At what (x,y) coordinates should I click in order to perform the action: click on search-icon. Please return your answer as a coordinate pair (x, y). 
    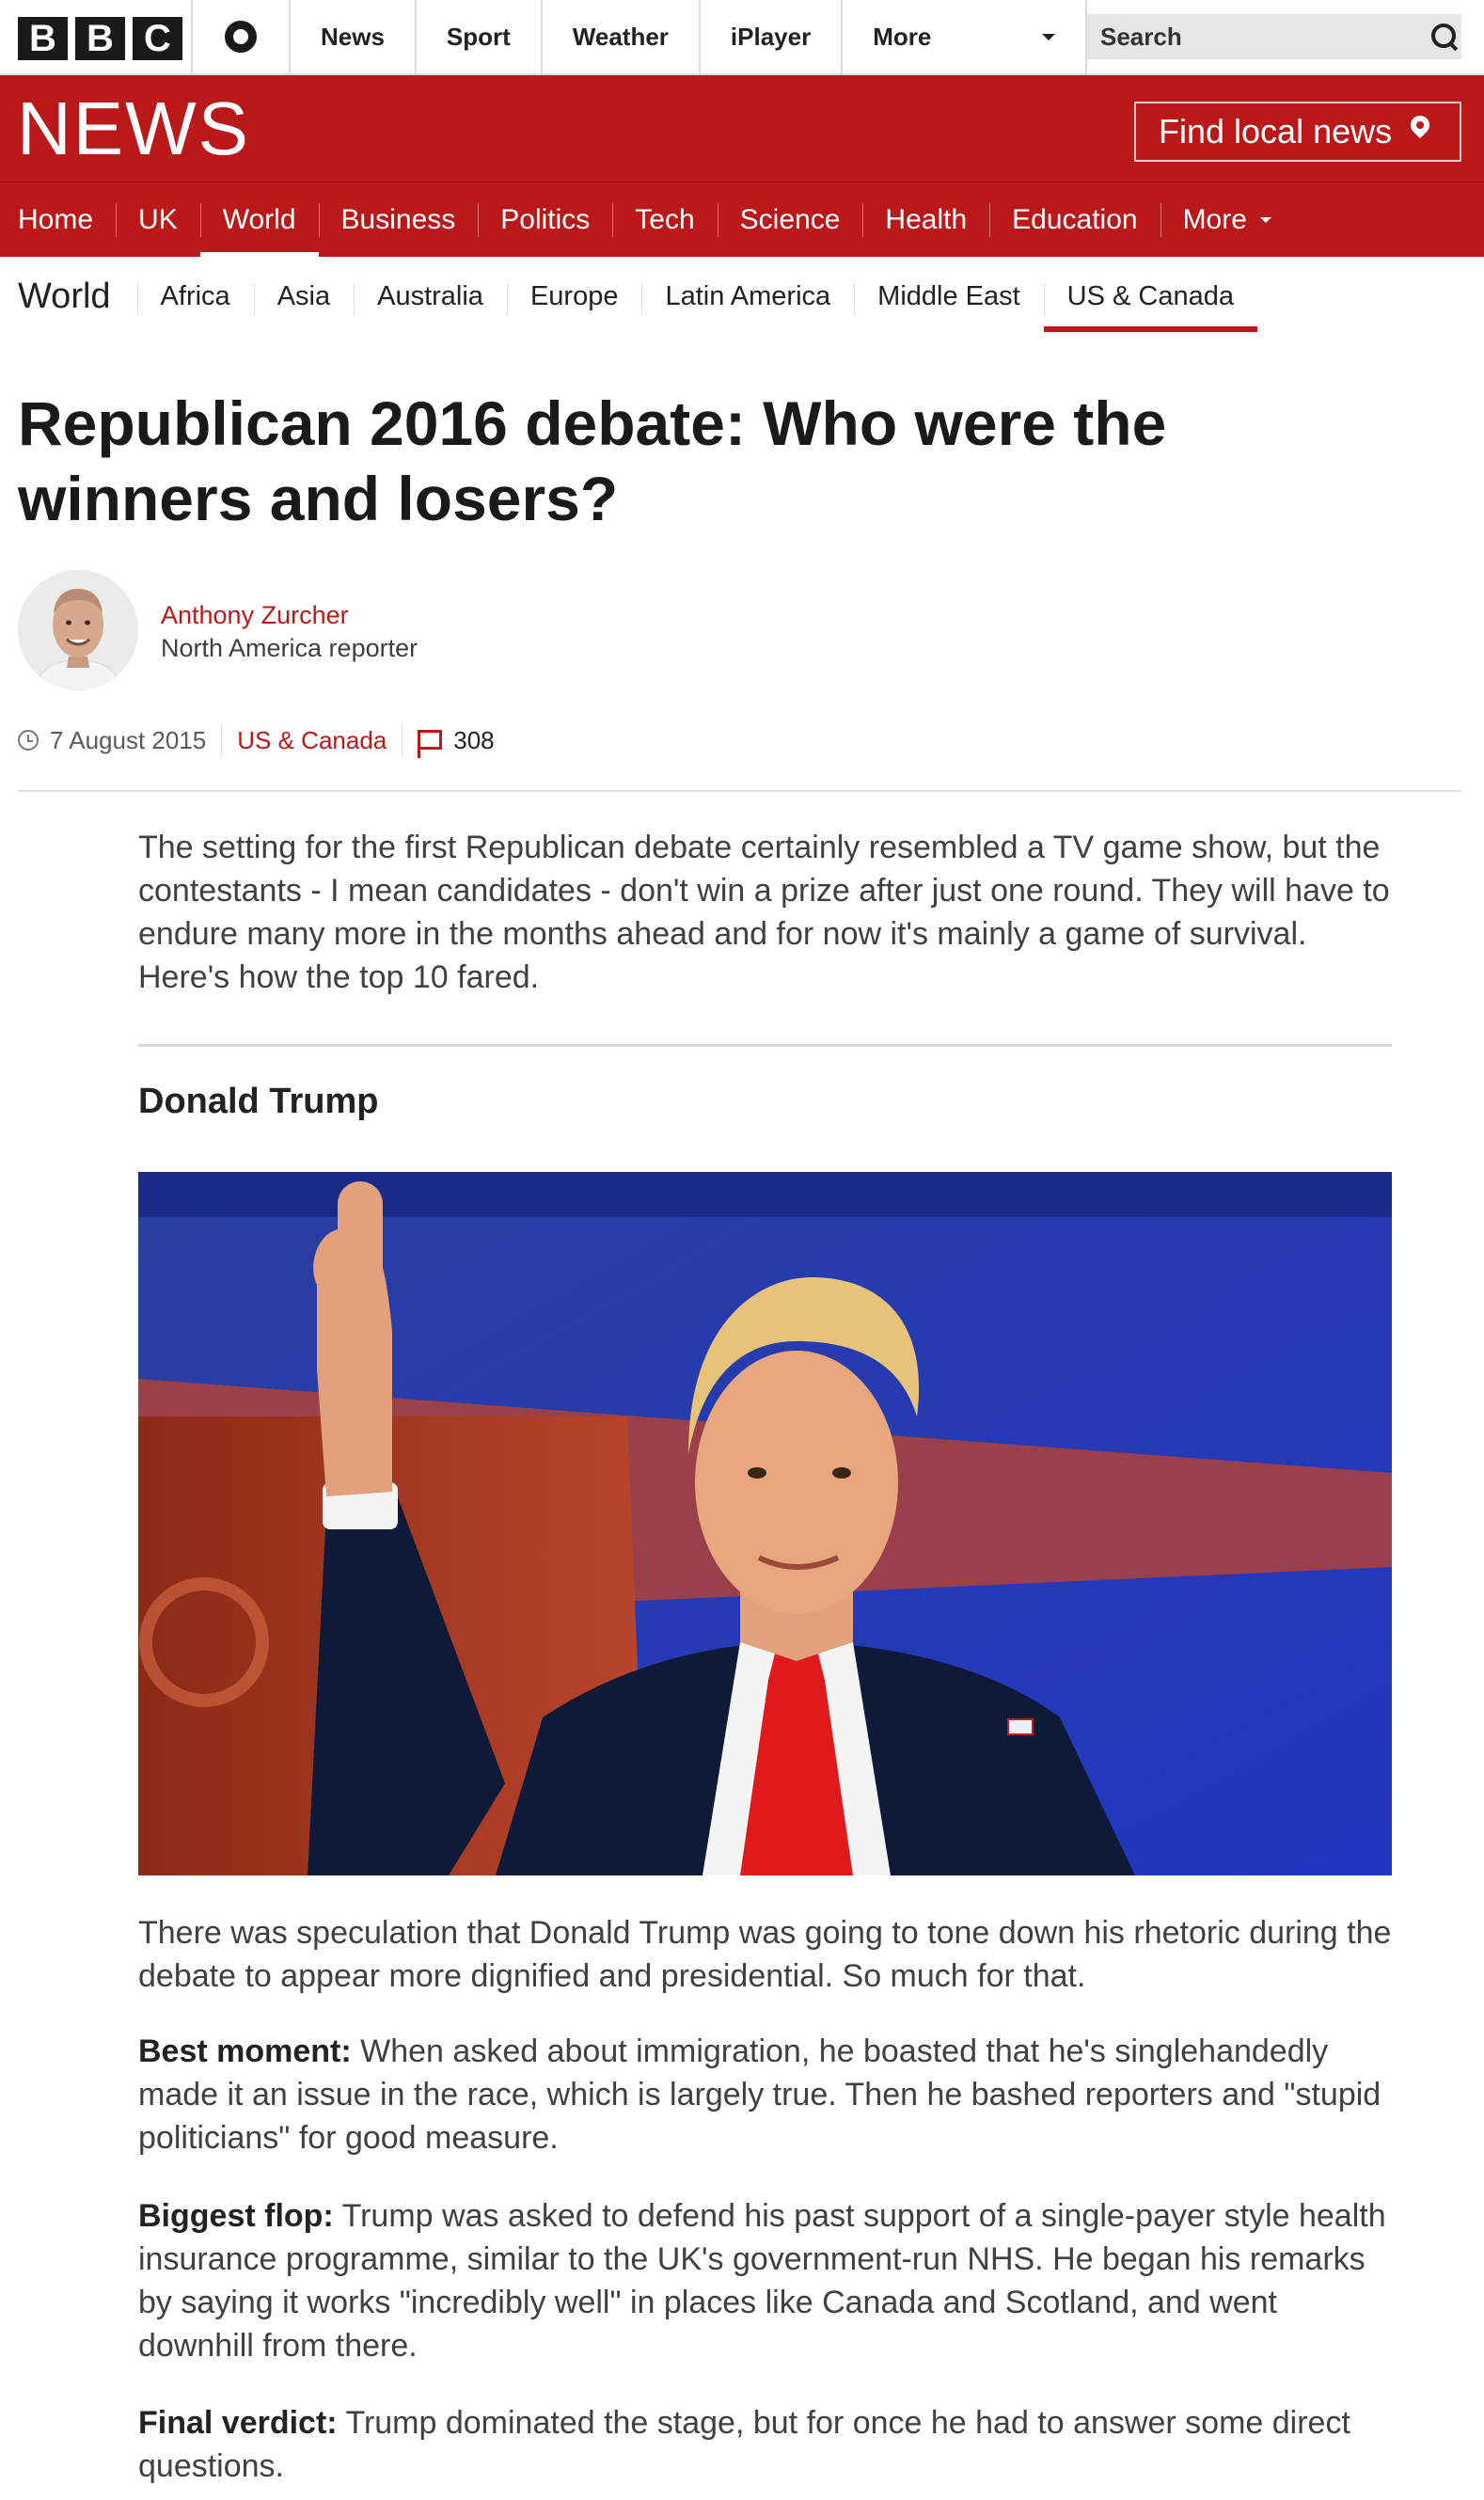
    Looking at the image, I should click on (1442, 37).